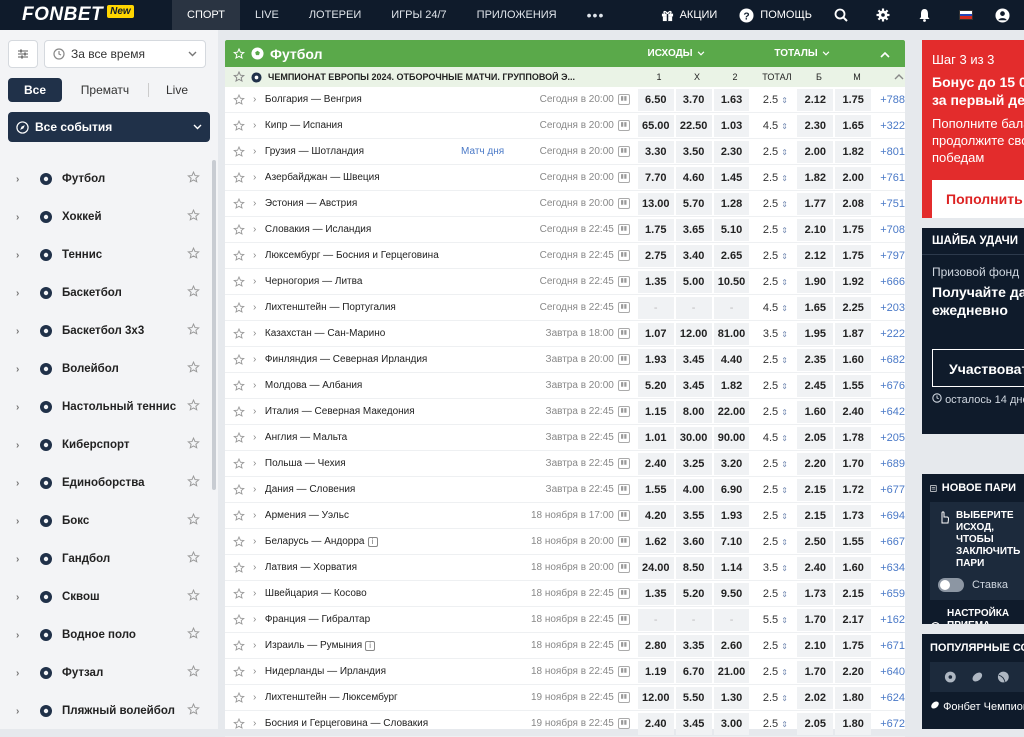 Image resolution: width=1024 pixels, height=737 pixels. What do you see at coordinates (731, 541) in the screenshot?
I see `odd-2: 7.10` at bounding box center [731, 541].